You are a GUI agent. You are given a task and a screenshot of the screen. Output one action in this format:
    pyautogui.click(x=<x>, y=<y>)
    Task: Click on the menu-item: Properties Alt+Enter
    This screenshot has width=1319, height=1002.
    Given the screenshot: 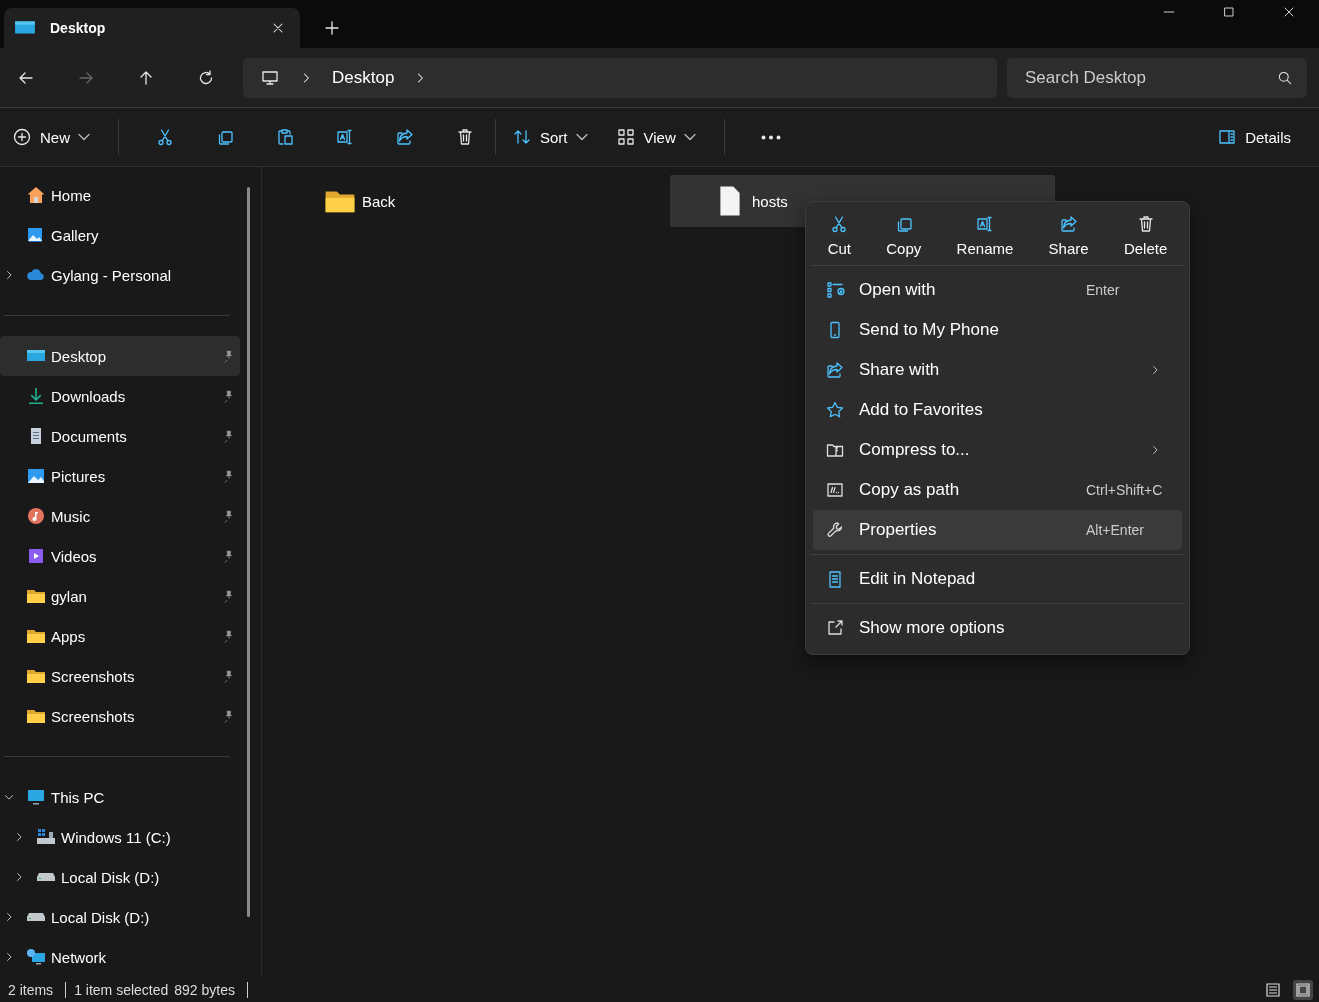 What is the action you would take?
    pyautogui.click(x=997, y=530)
    